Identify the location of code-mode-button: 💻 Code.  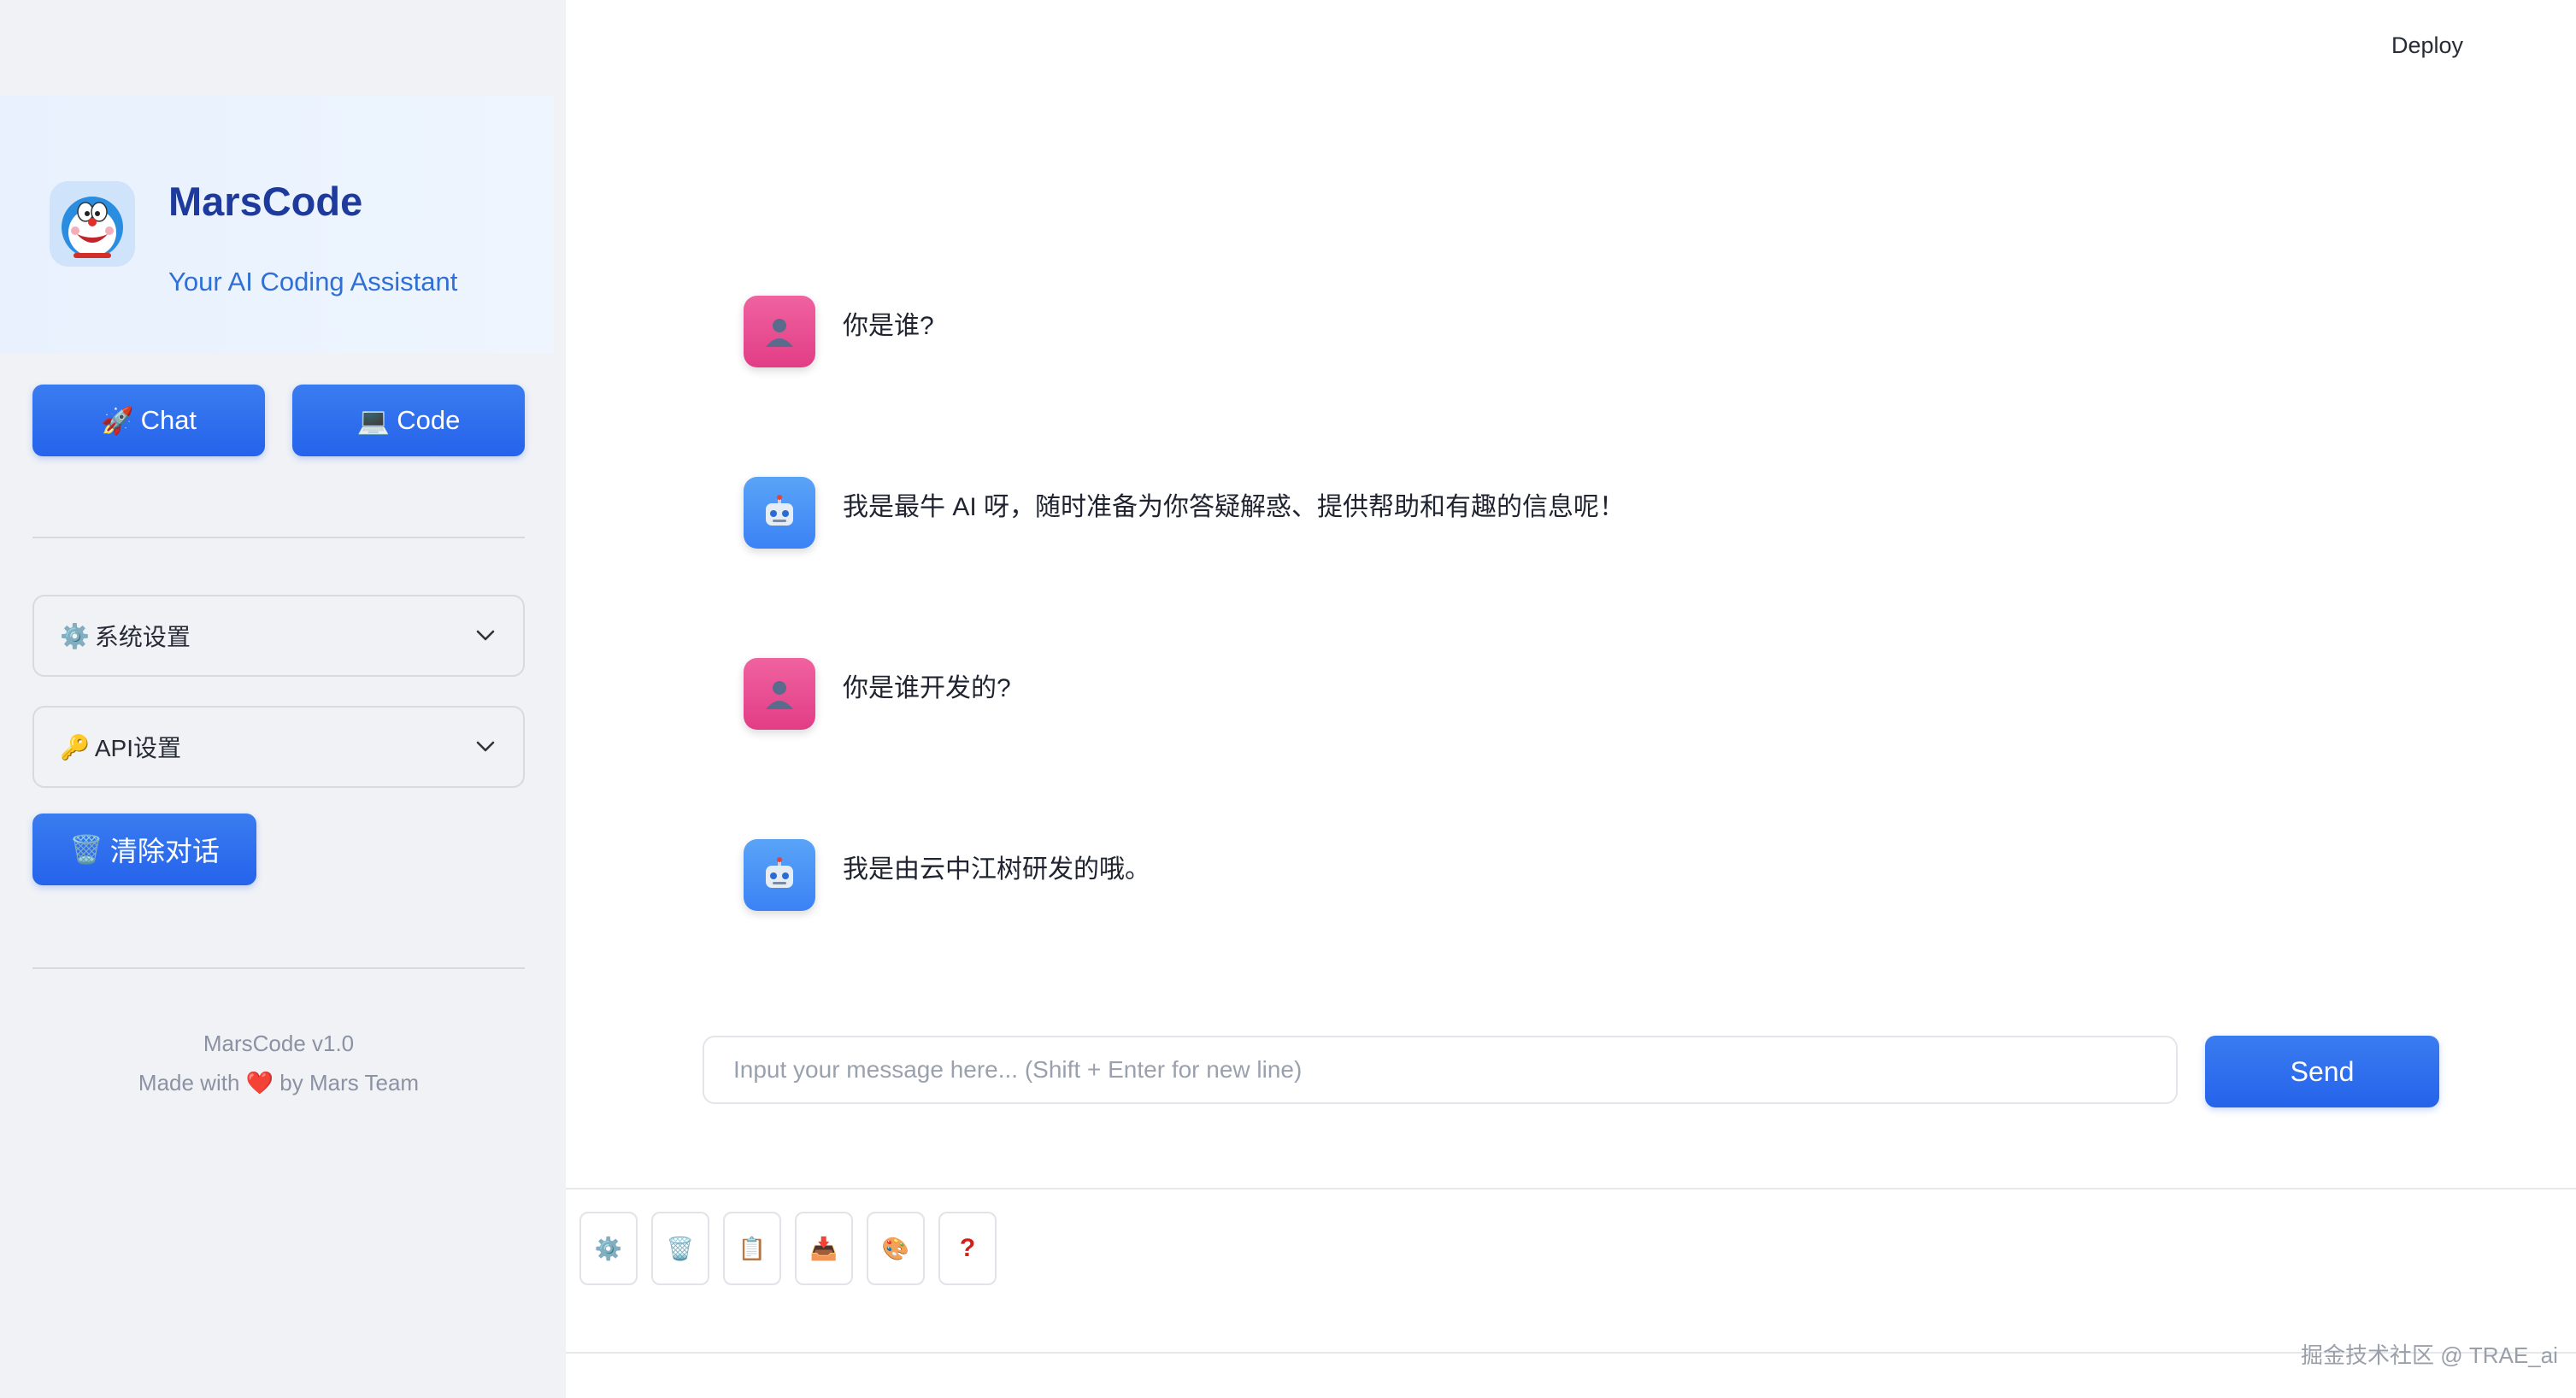
(408, 420).